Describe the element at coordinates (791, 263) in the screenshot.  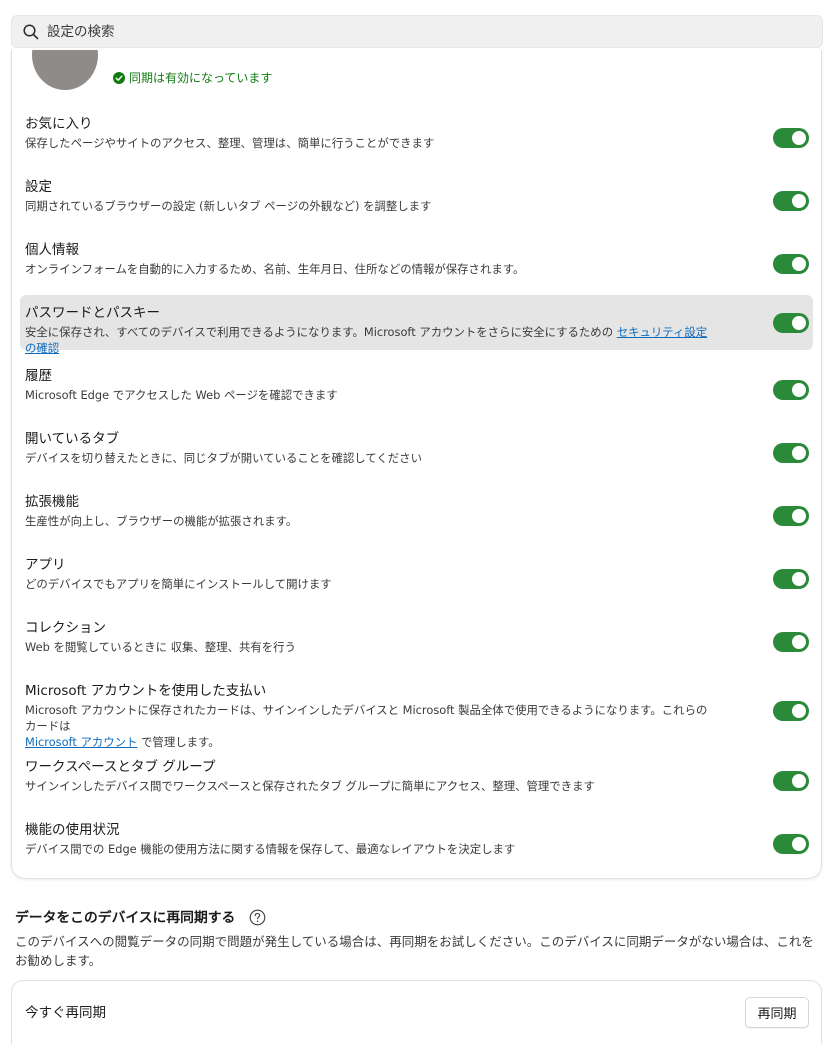
I see `personal-info-toggle` at that location.